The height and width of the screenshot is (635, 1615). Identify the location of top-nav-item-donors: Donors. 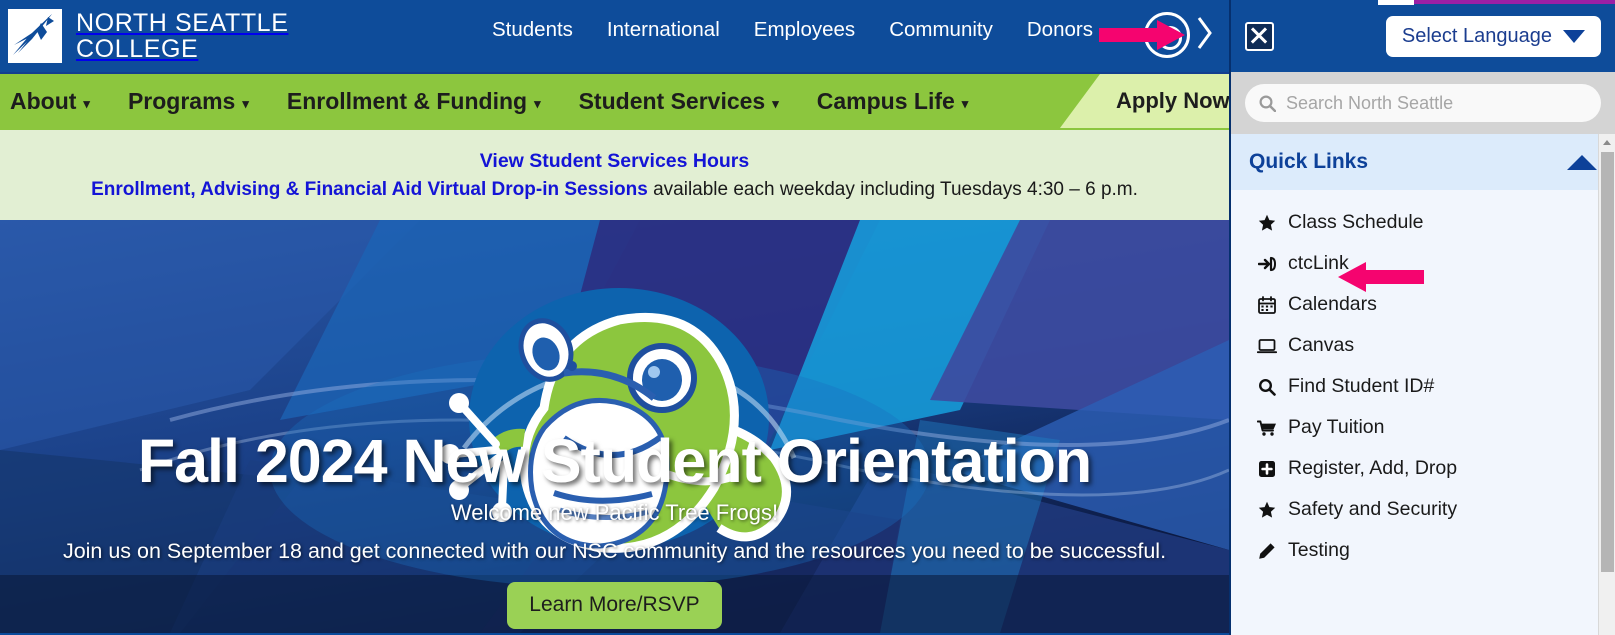
(1060, 30).